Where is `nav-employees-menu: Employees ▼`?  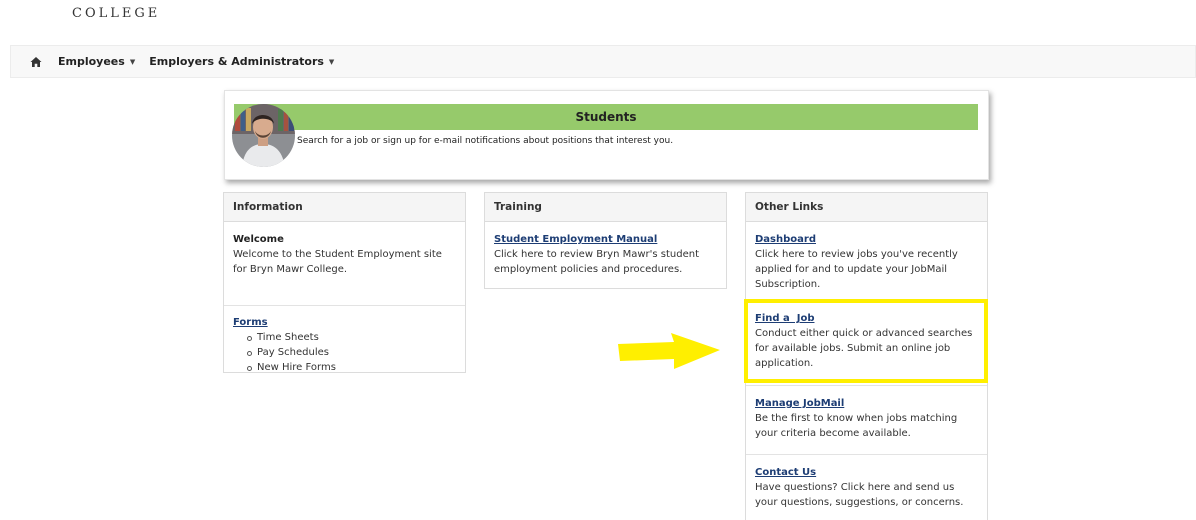
nav-employees-menu: Employees ▼ is located at coordinates (96, 61).